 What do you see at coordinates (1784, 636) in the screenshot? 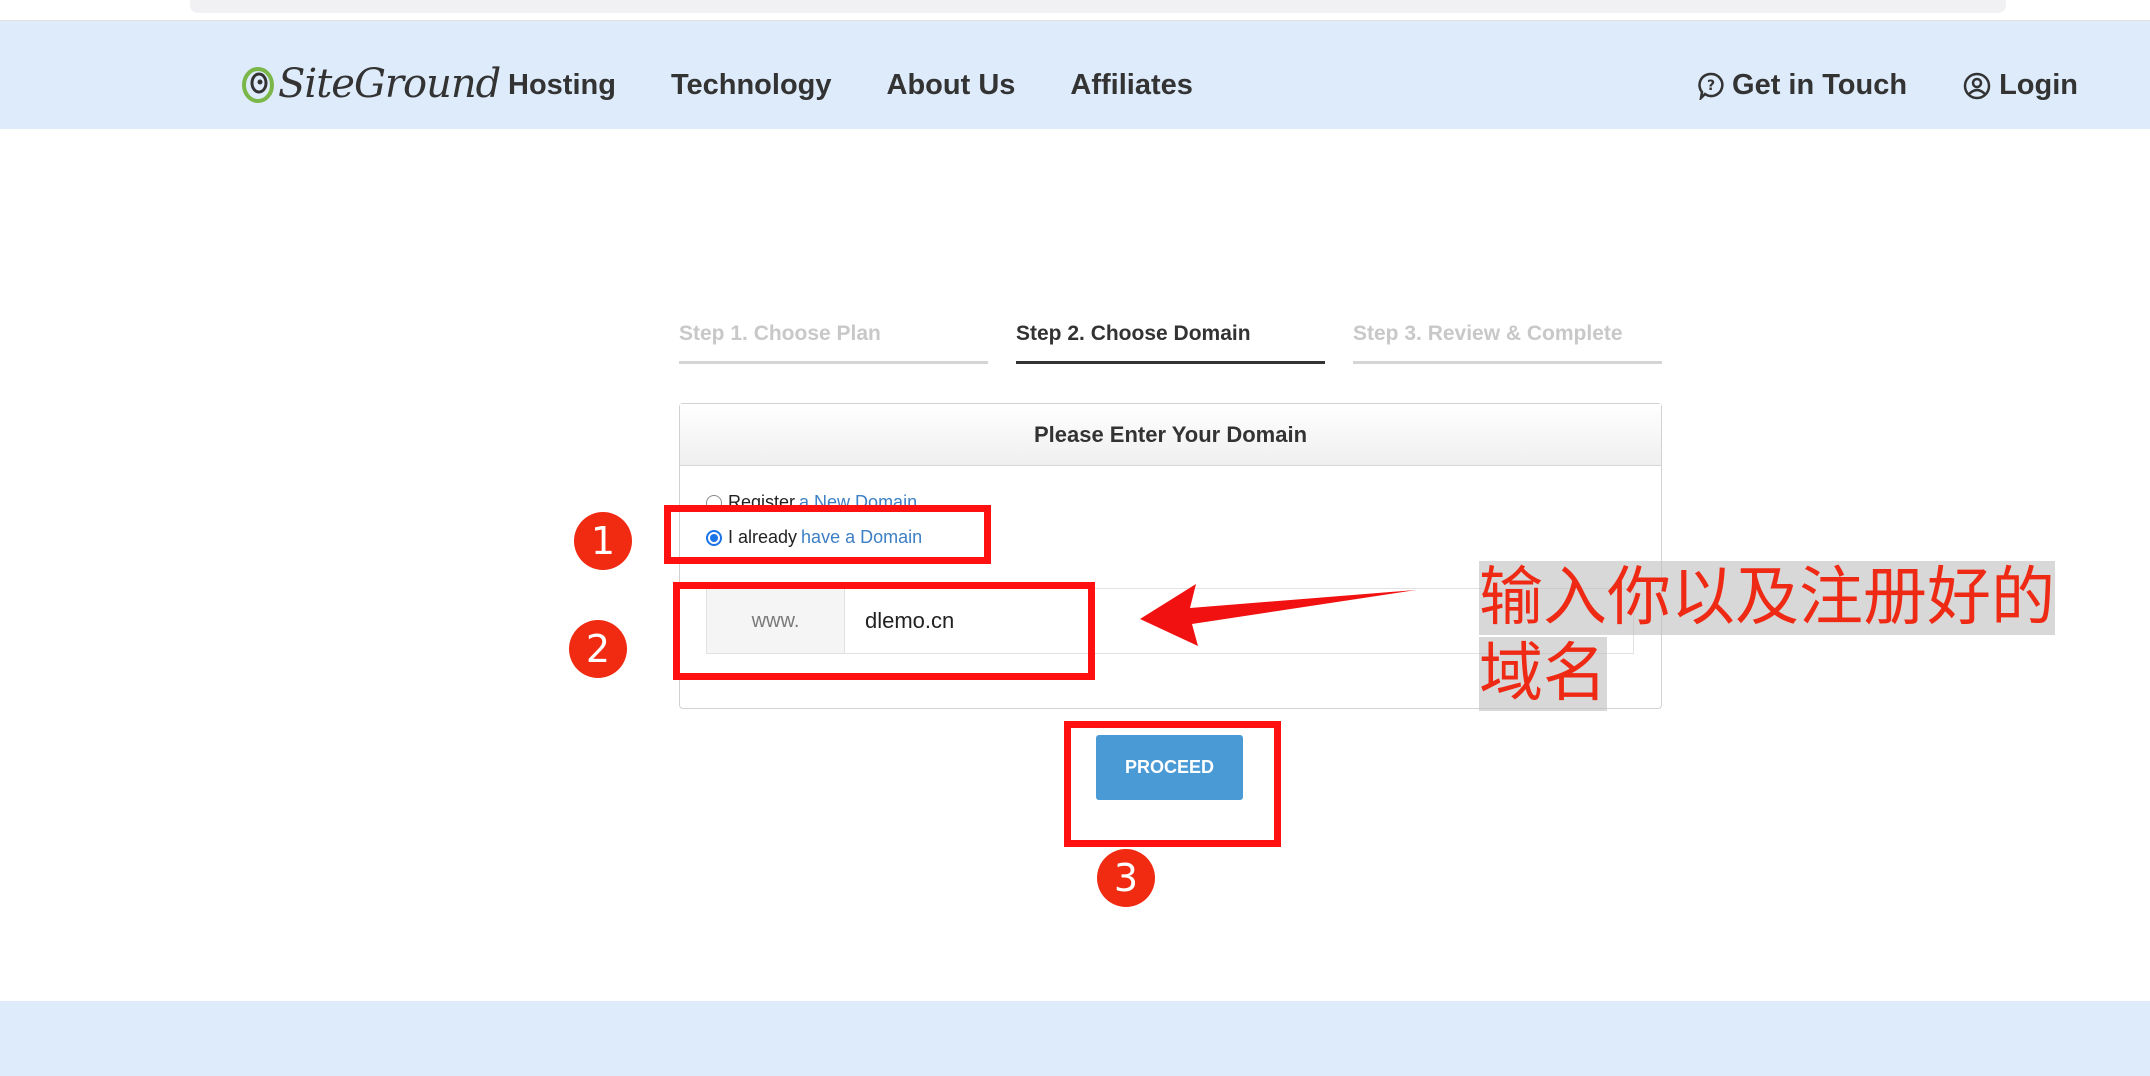
I see `annotation-note: 输入你以及注册好的 域名` at bounding box center [1784, 636].